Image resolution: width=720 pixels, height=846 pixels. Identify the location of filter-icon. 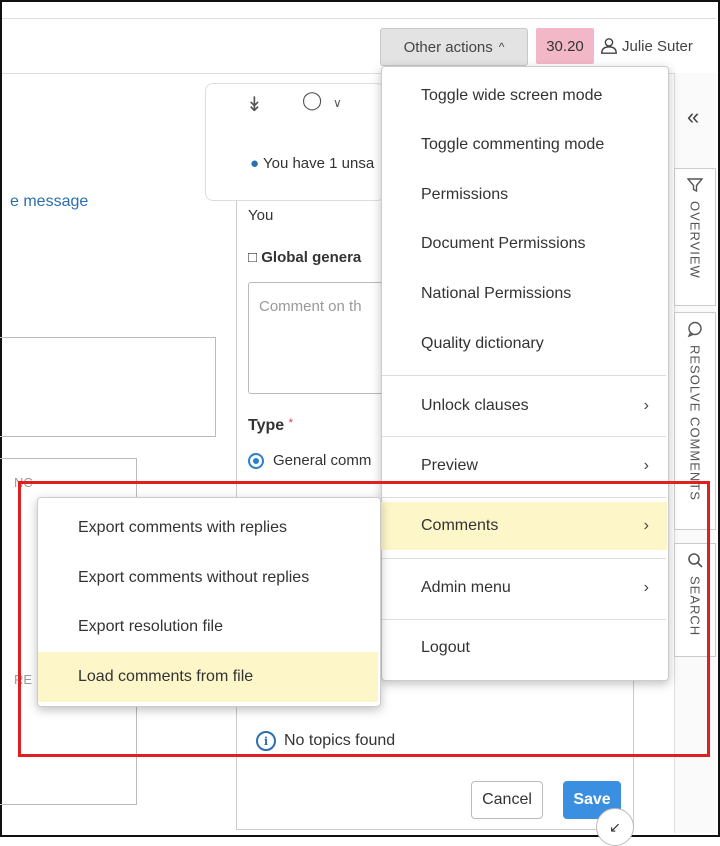
(695, 185).